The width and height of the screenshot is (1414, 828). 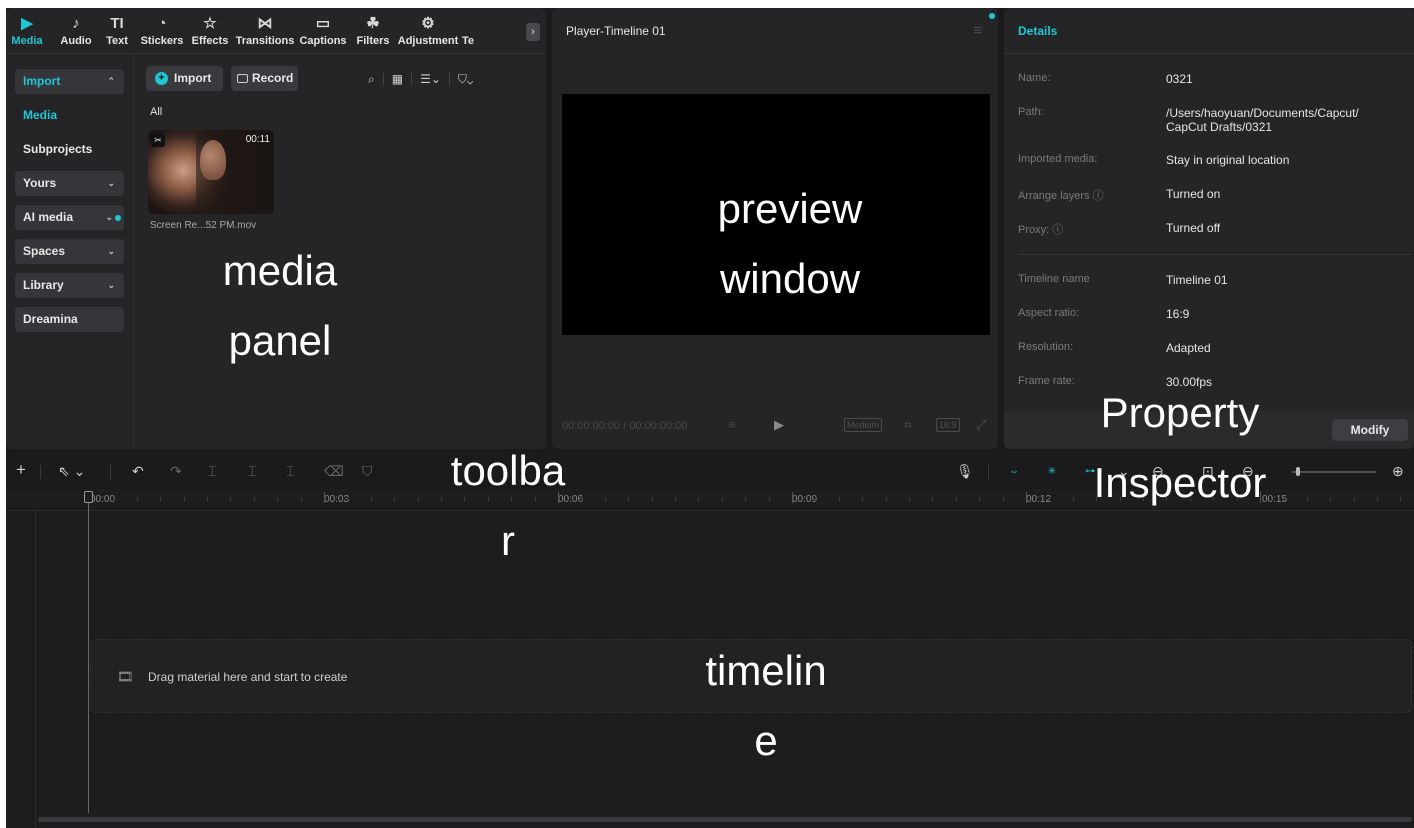 I want to click on media-view-controls: ⌕ ▦ ☰⌄ ⛉⌄, so click(x=420, y=79).